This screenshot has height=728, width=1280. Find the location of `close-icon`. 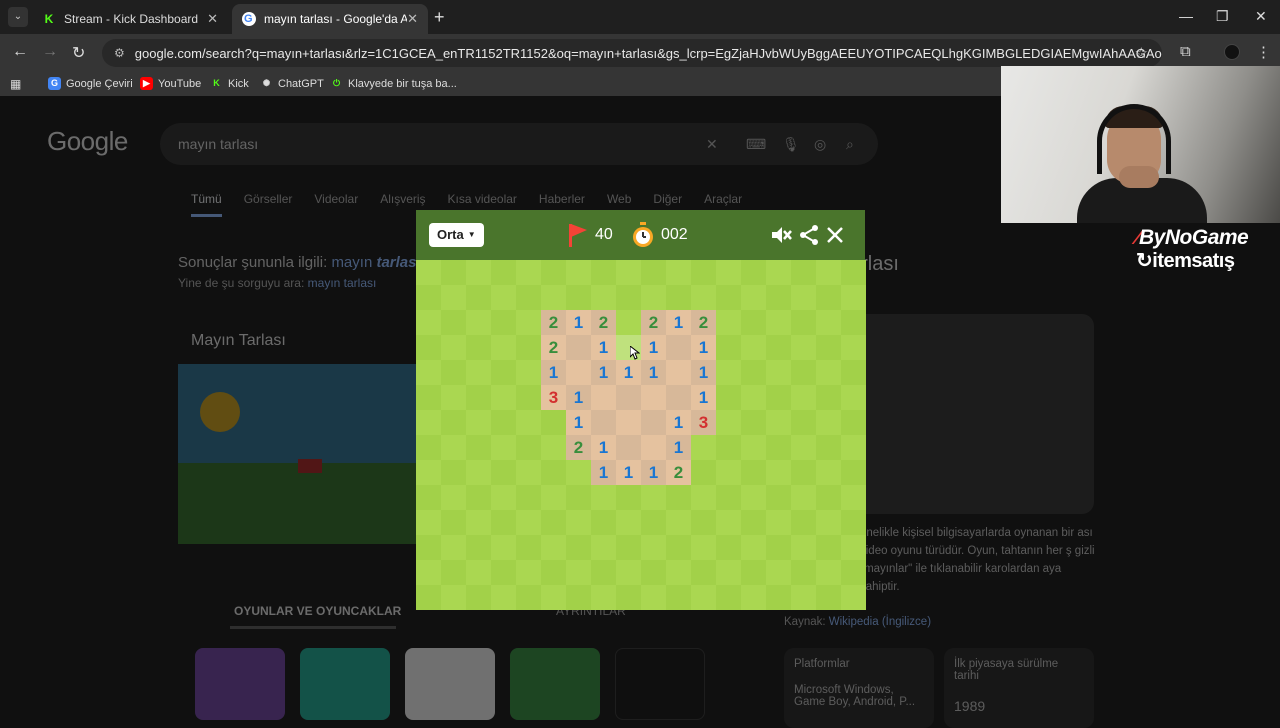

close-icon is located at coordinates (835, 235).